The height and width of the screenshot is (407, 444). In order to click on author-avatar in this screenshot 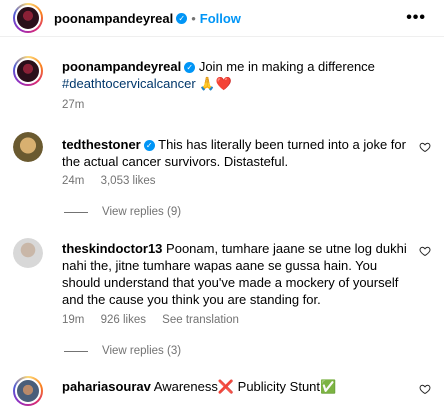, I will do `click(28, 18)`.